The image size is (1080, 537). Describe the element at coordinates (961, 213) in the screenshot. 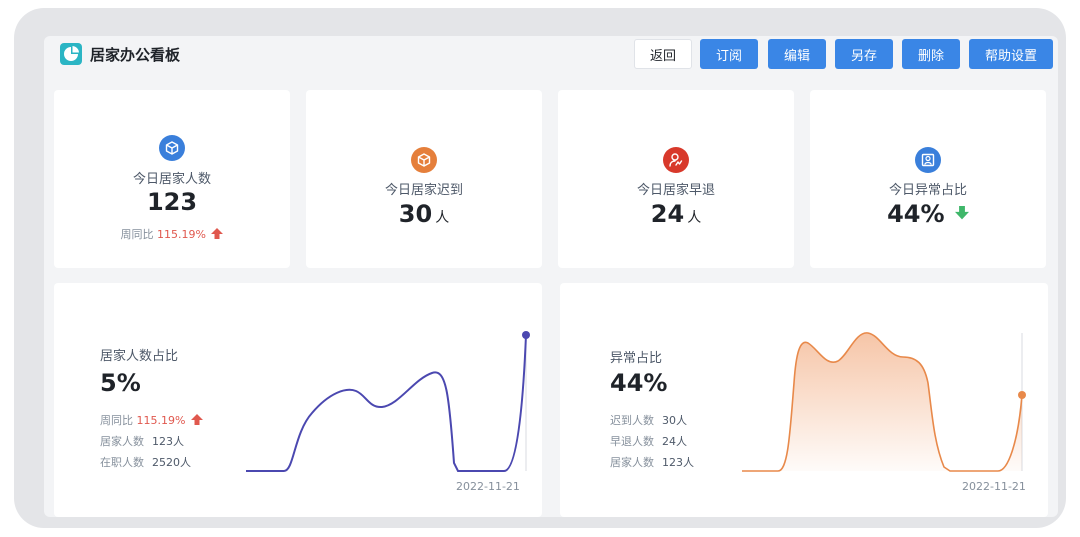

I see `arrow-down-icon` at that location.